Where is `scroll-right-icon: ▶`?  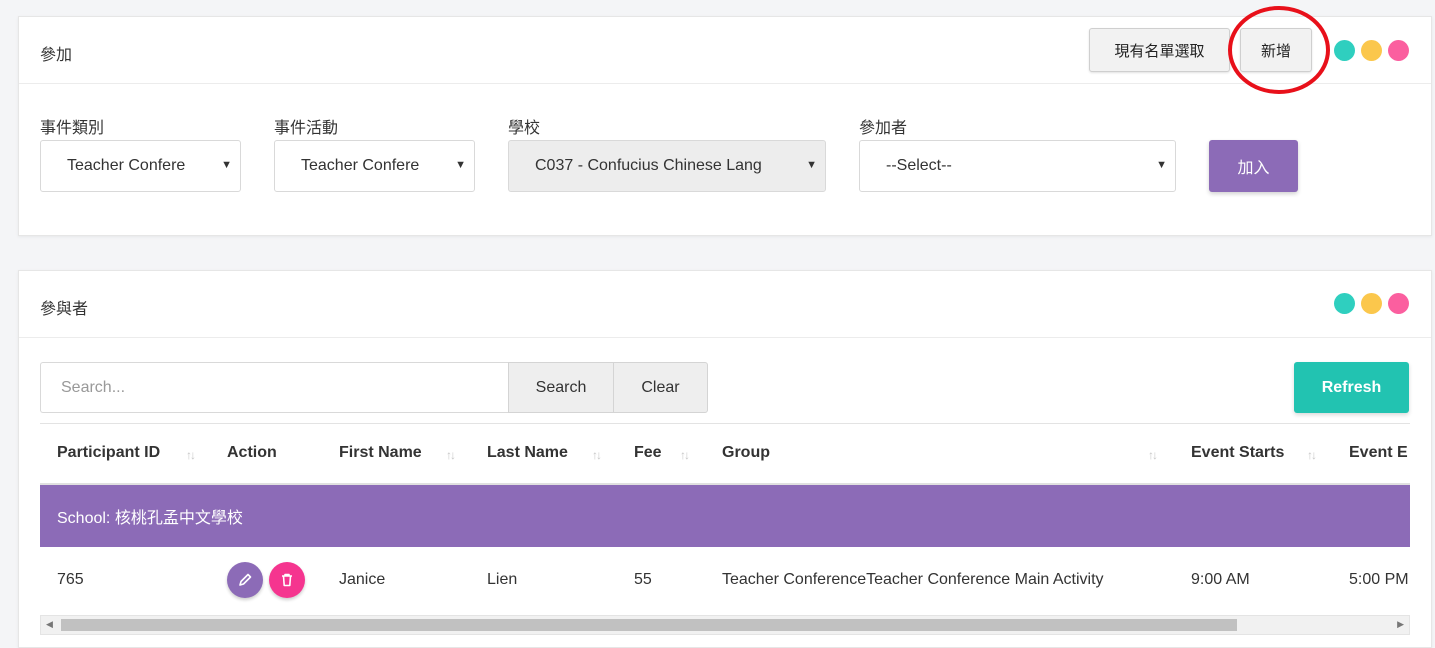 scroll-right-icon: ▶ is located at coordinates (1400, 624).